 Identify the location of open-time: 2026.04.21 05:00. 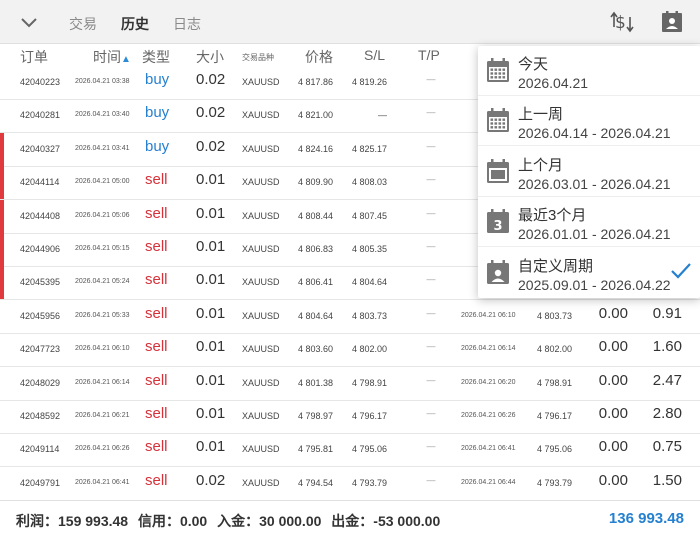
(102, 182).